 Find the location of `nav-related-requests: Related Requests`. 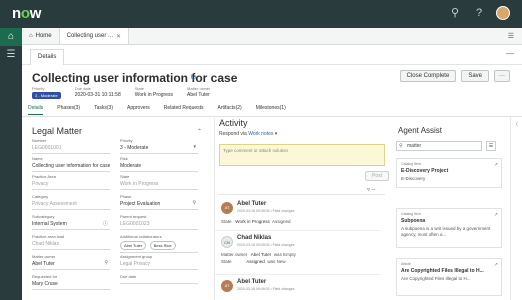

nav-related-requests: Related Requests is located at coordinates (184, 110).